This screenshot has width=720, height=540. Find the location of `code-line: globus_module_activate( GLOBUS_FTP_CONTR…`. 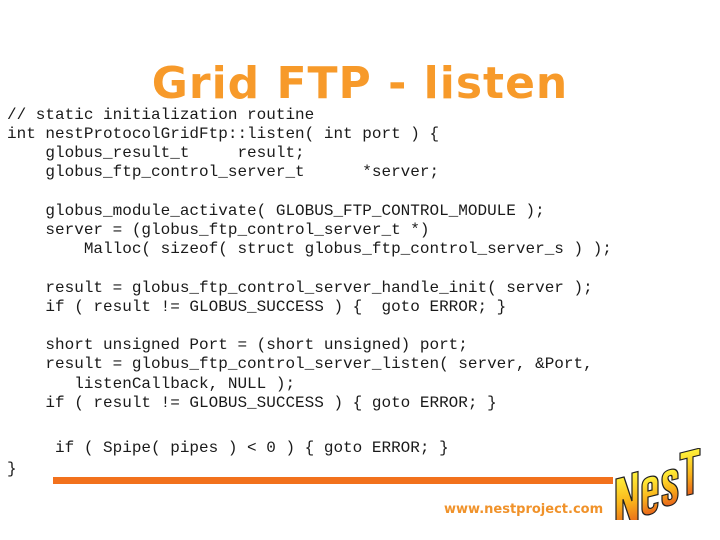

code-line: globus_module_activate( GLOBUS_FTP_CONTR… is located at coordinates (276, 211).